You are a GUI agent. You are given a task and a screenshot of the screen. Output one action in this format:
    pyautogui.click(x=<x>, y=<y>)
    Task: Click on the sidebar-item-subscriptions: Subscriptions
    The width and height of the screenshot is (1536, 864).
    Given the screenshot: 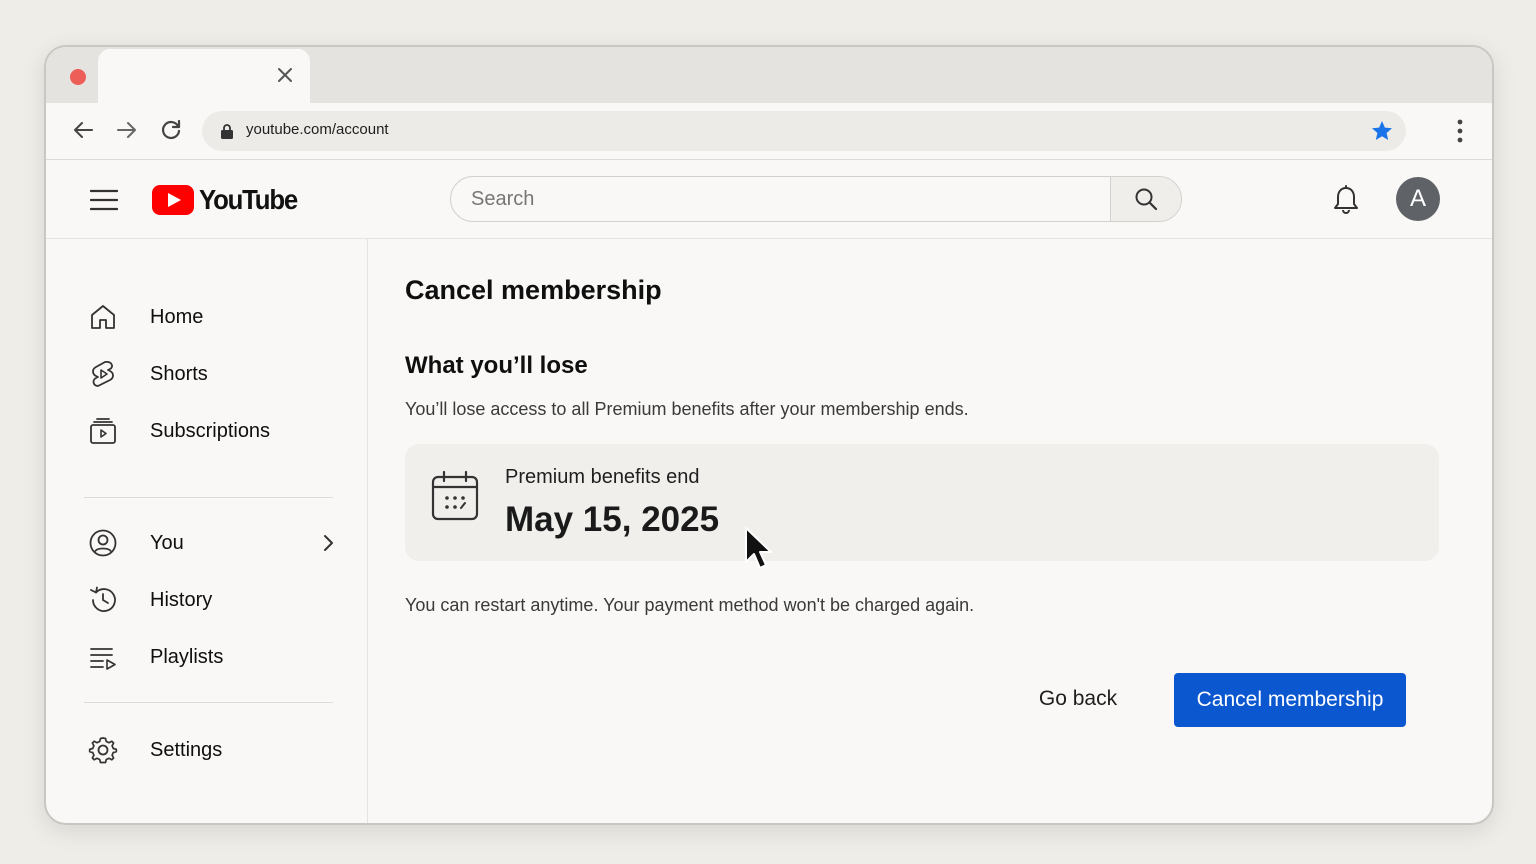 What is the action you would take?
    pyautogui.click(x=211, y=431)
    